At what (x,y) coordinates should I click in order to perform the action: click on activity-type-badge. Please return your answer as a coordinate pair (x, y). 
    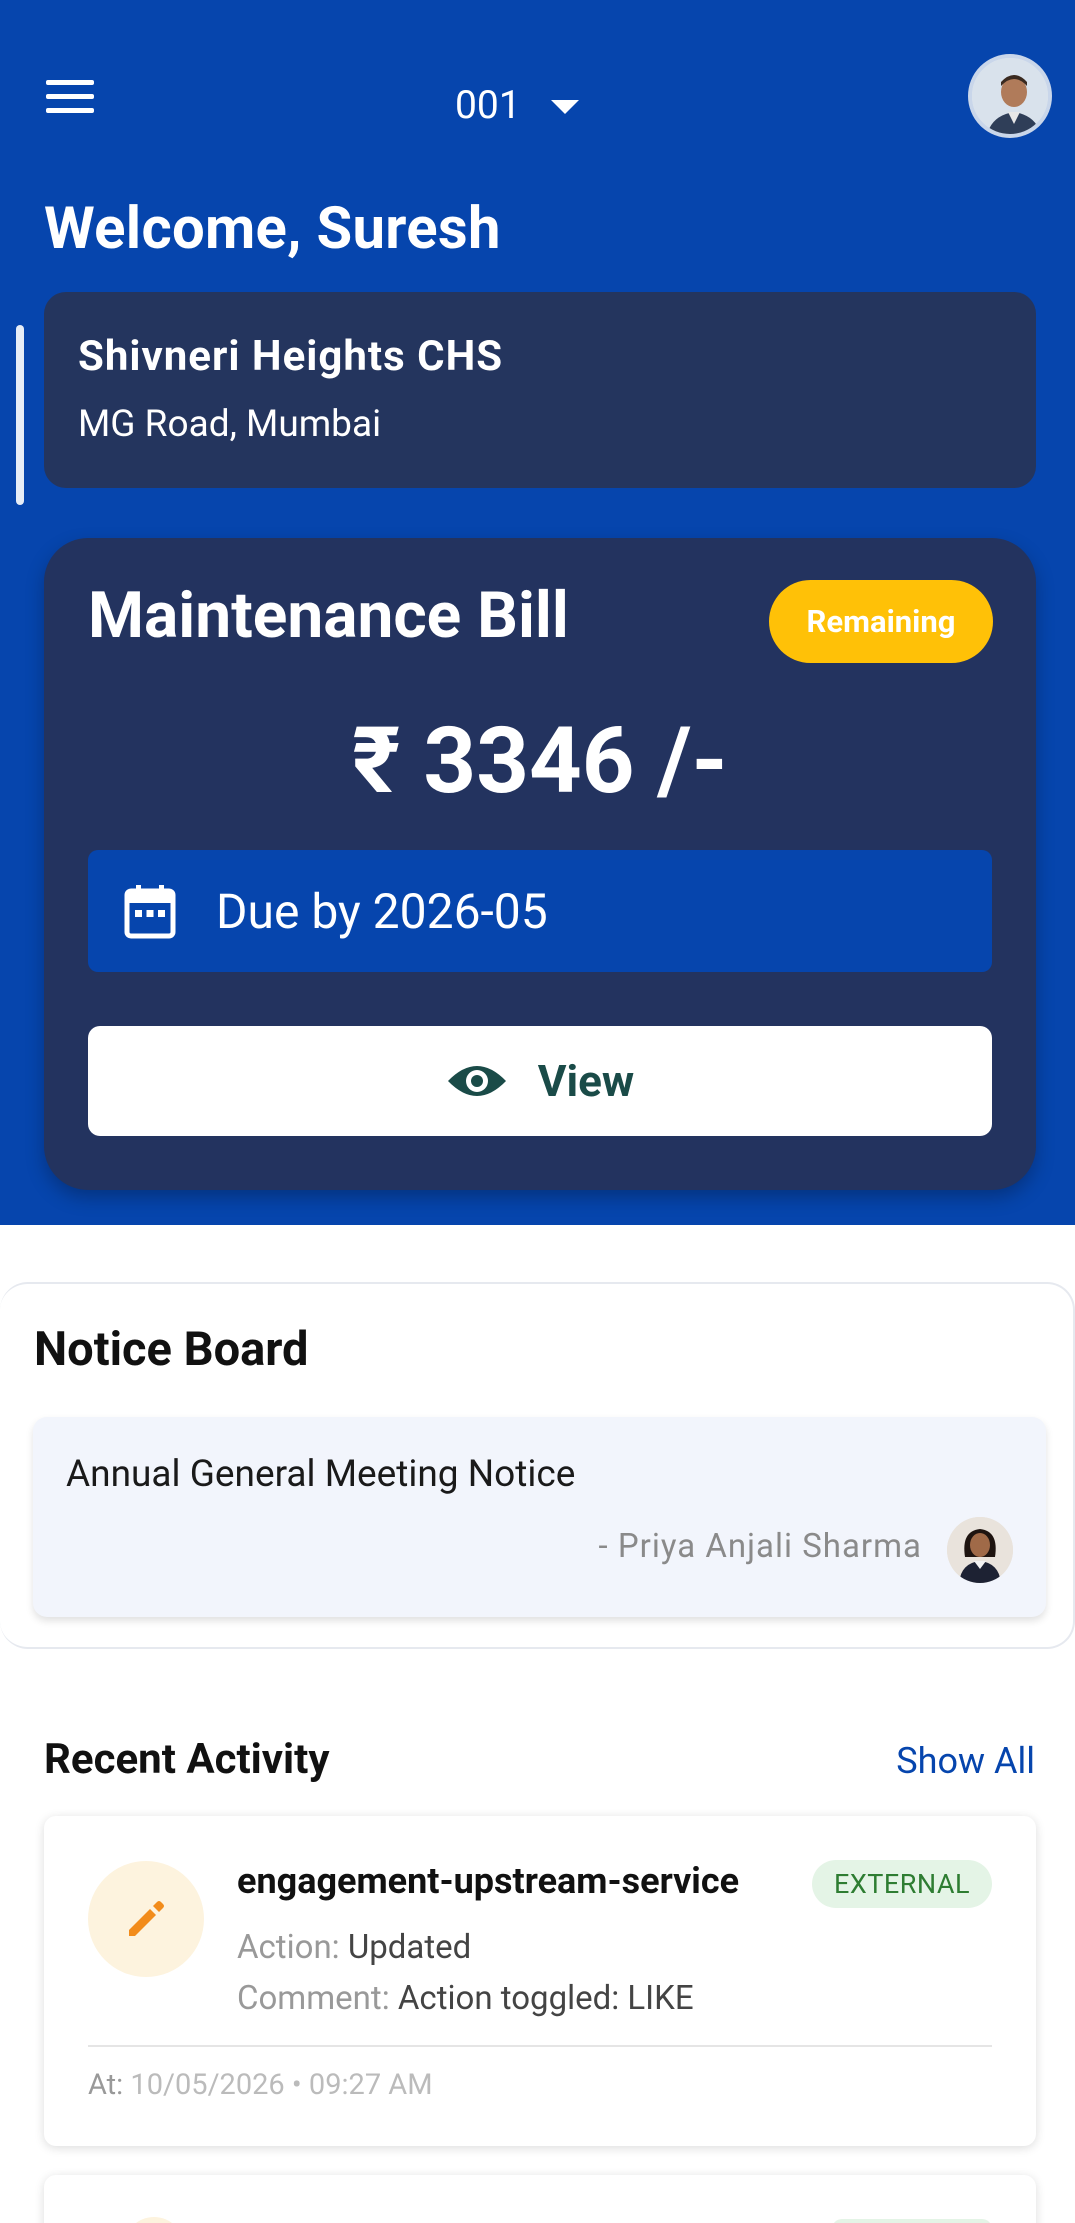
    Looking at the image, I should click on (912, 2221).